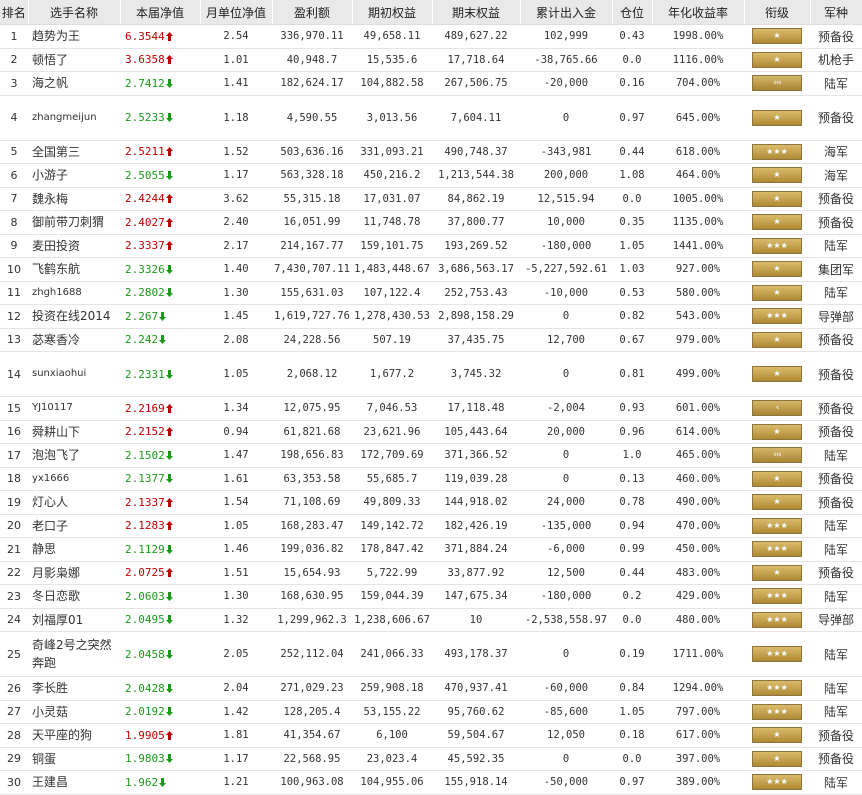 This screenshot has height=795, width=862. I want to click on player-name-link: 趋势为王, so click(74, 36).